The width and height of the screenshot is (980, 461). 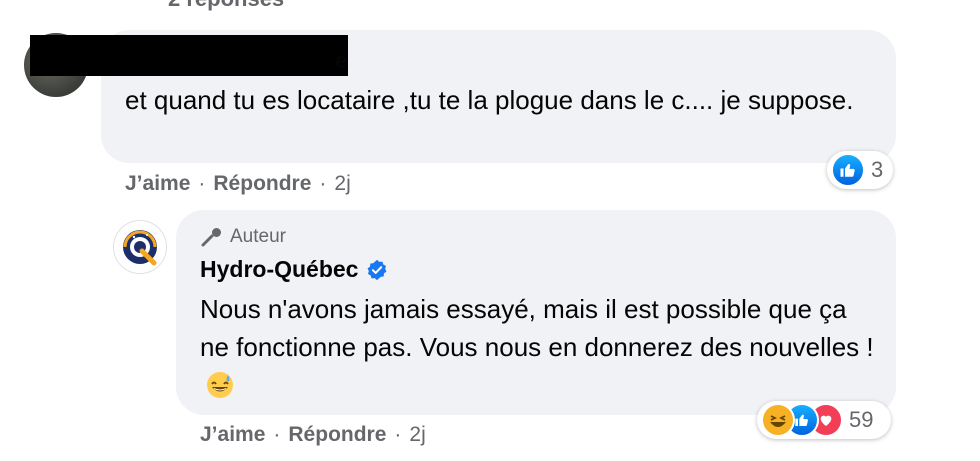 I want to click on commenter-name: e, so click(x=341, y=61).